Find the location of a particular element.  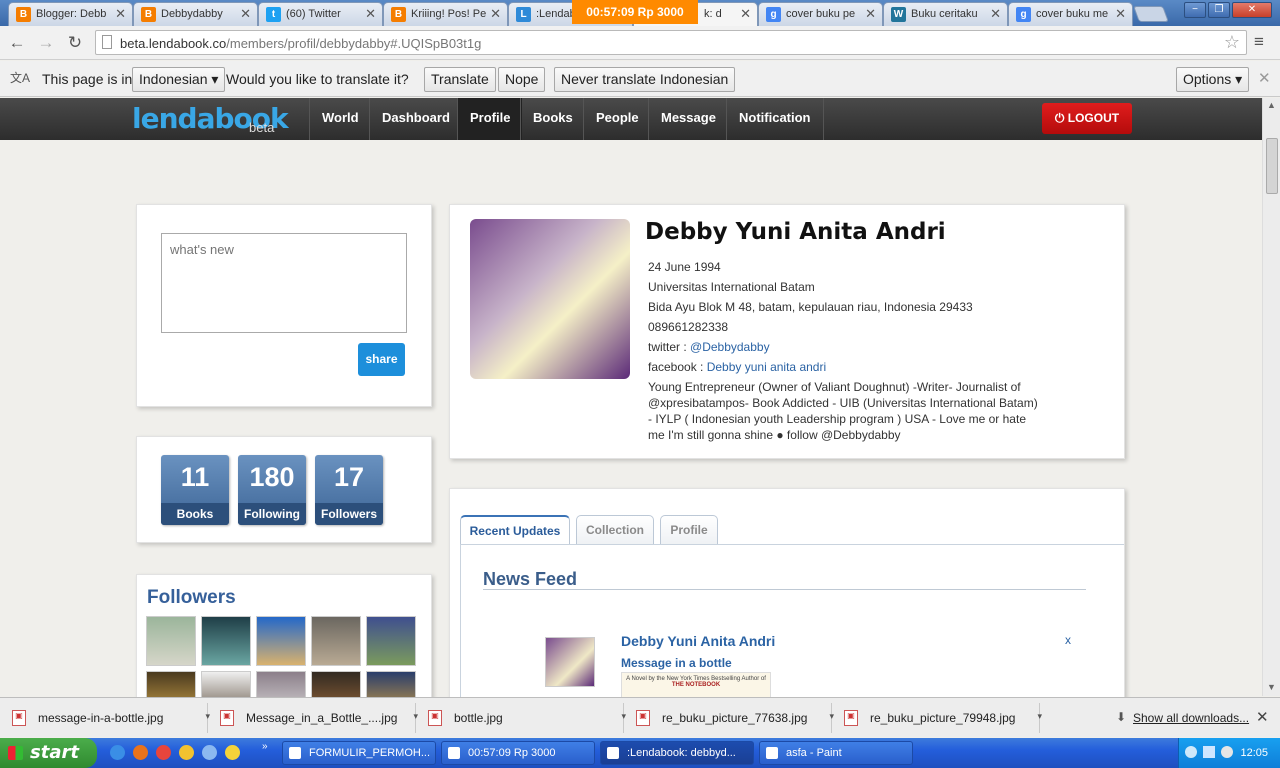

minimize-window-button: − is located at coordinates (1195, 10).